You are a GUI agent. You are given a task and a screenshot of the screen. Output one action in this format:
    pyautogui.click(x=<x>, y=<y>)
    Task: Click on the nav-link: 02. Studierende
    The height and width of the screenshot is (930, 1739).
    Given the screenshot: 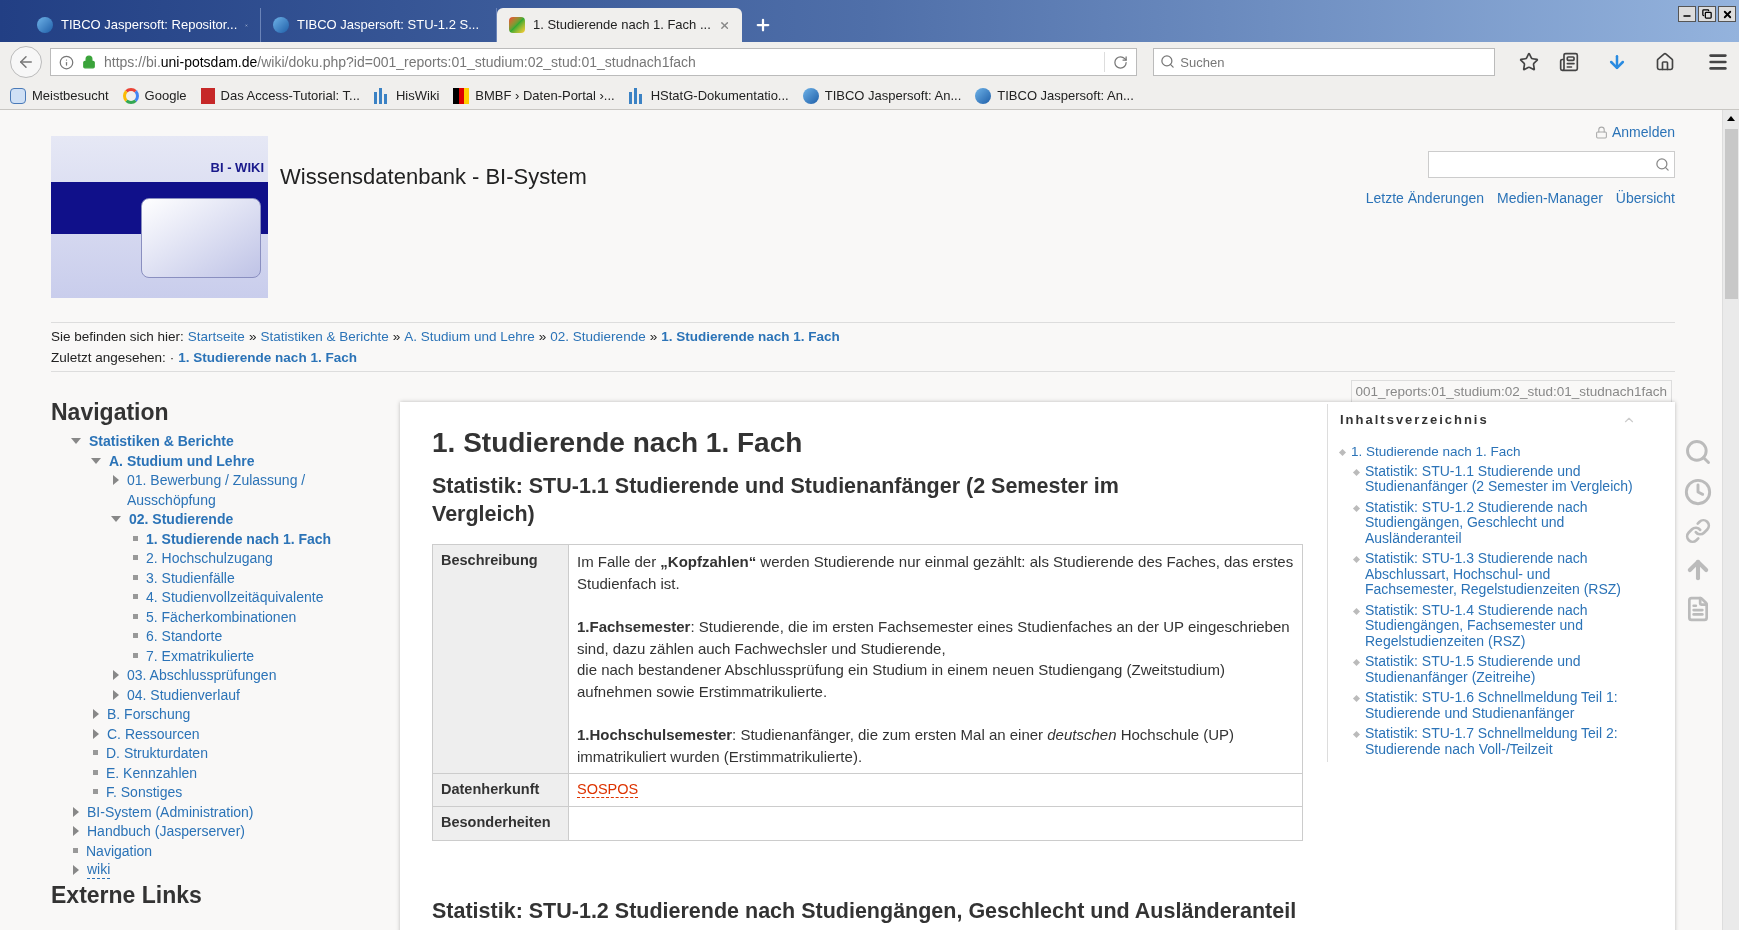 What is the action you would take?
    pyautogui.click(x=181, y=520)
    